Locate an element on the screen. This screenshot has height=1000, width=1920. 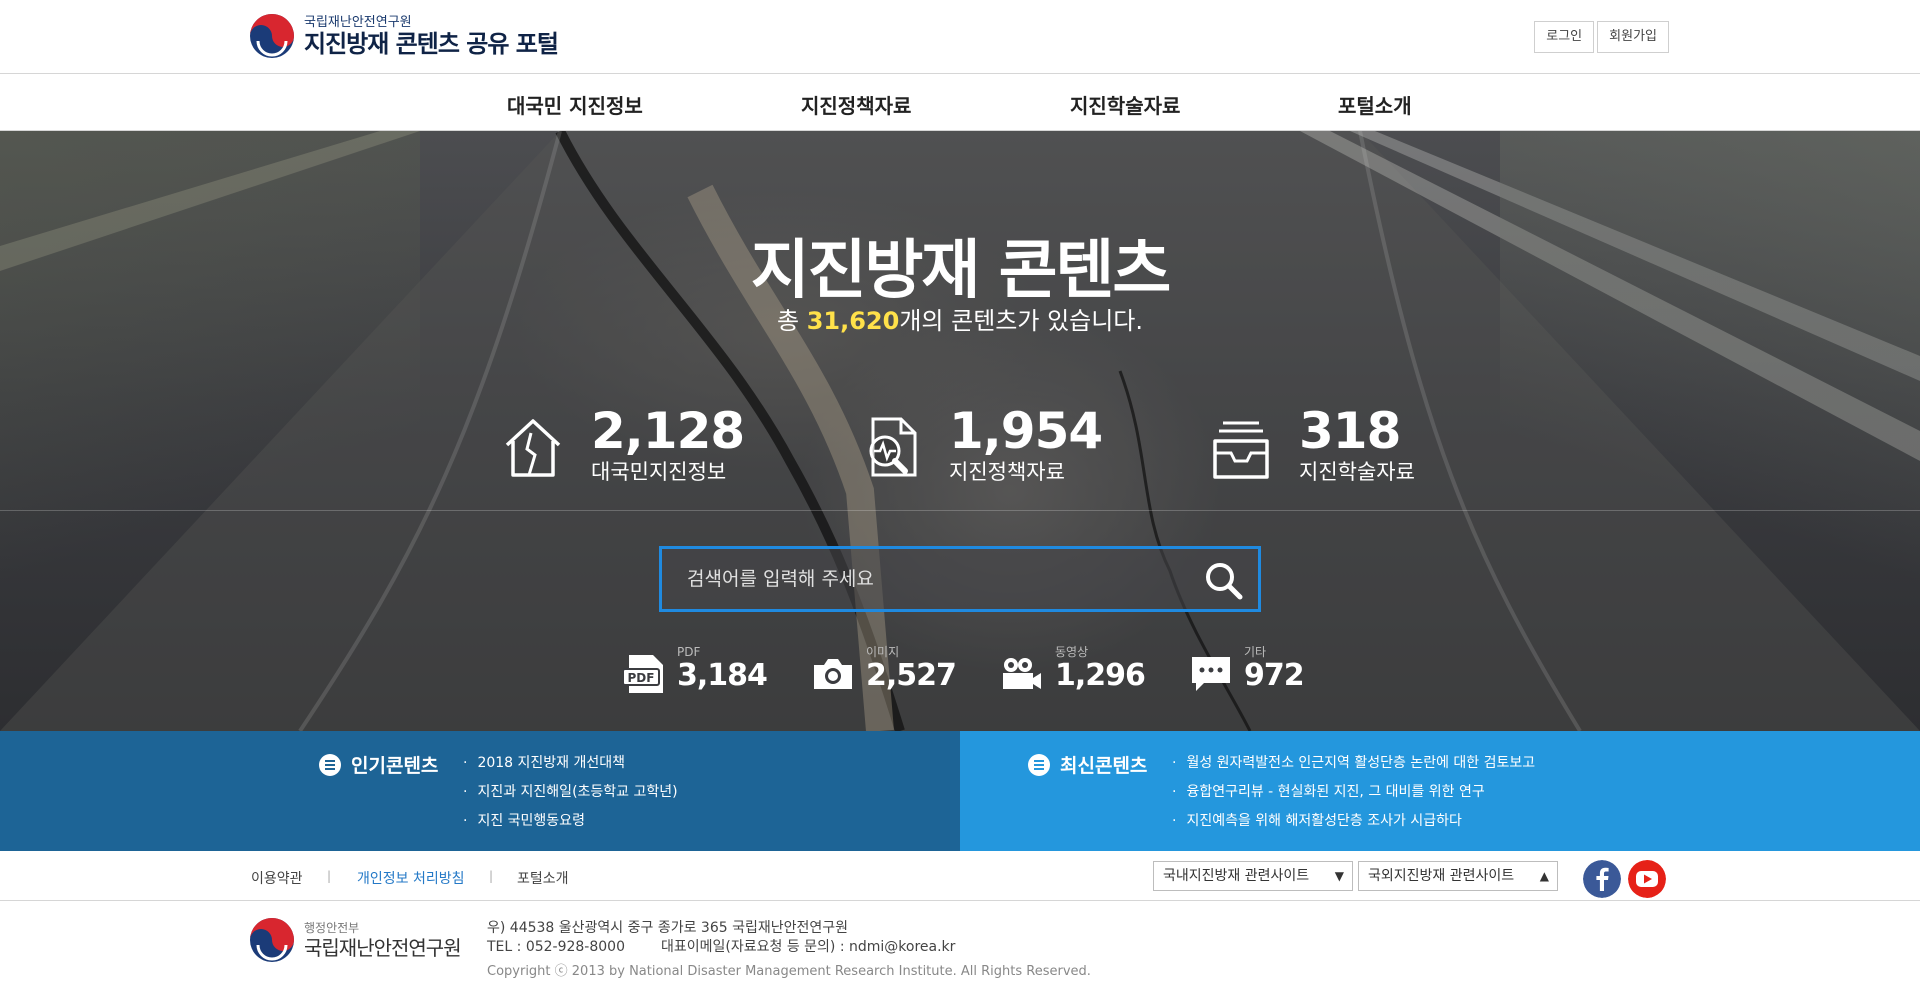
hero-title: 지진방재 콘텐츠 is located at coordinates (960, 271).